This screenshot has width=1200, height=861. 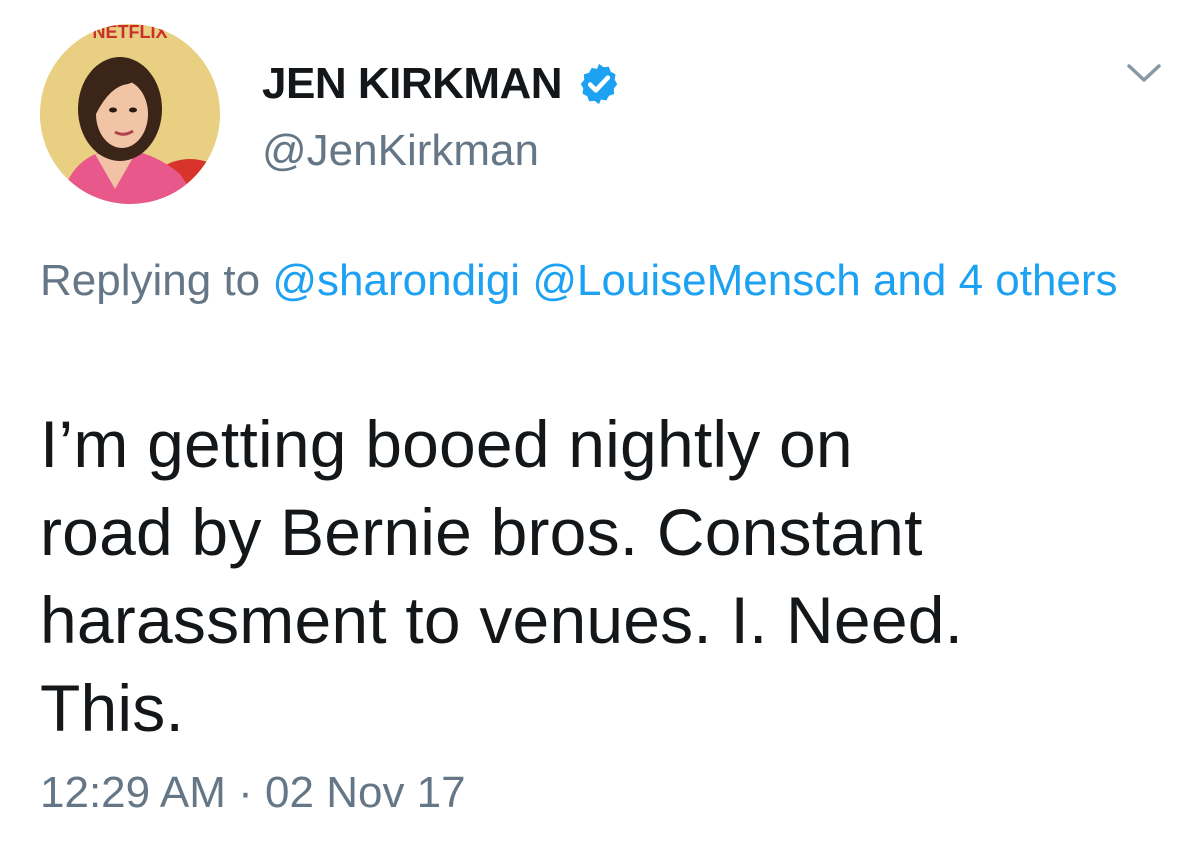 I want to click on avatar: NETFLIX, so click(x=130, y=114).